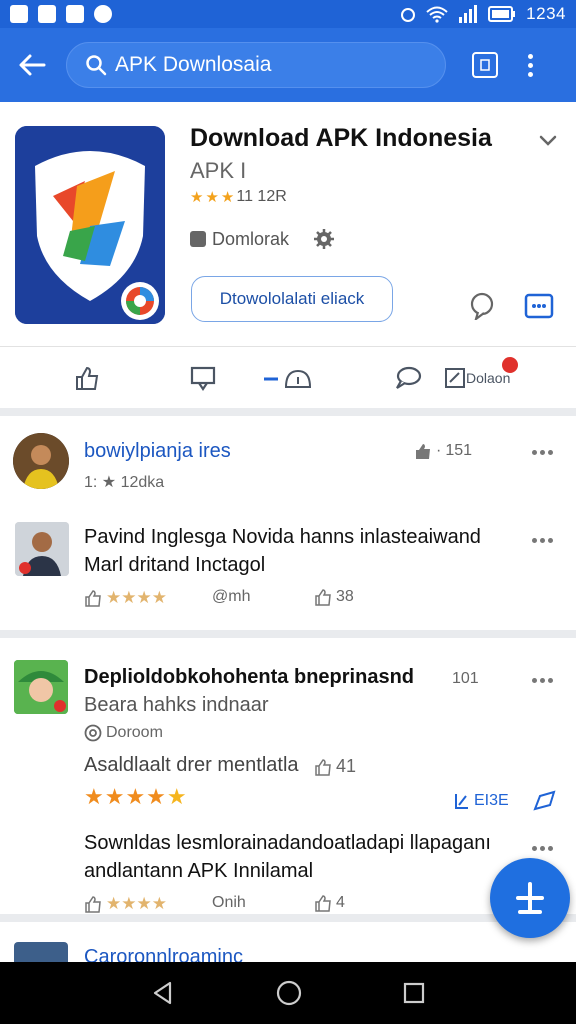  I want to click on app-developer: APK I, so click(218, 170).